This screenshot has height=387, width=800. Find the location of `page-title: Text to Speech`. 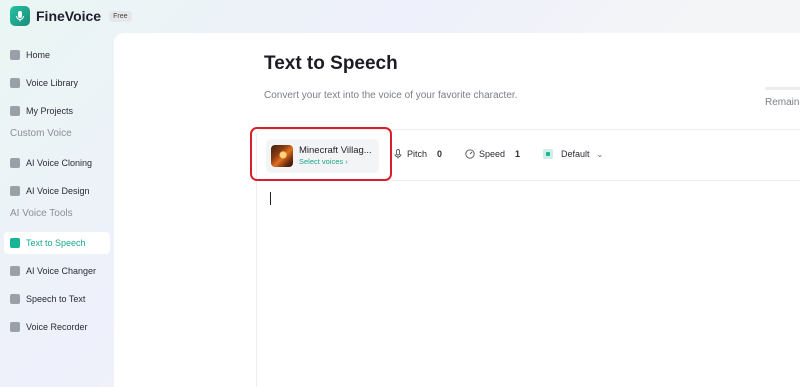

page-title: Text to Speech is located at coordinates (331, 63).